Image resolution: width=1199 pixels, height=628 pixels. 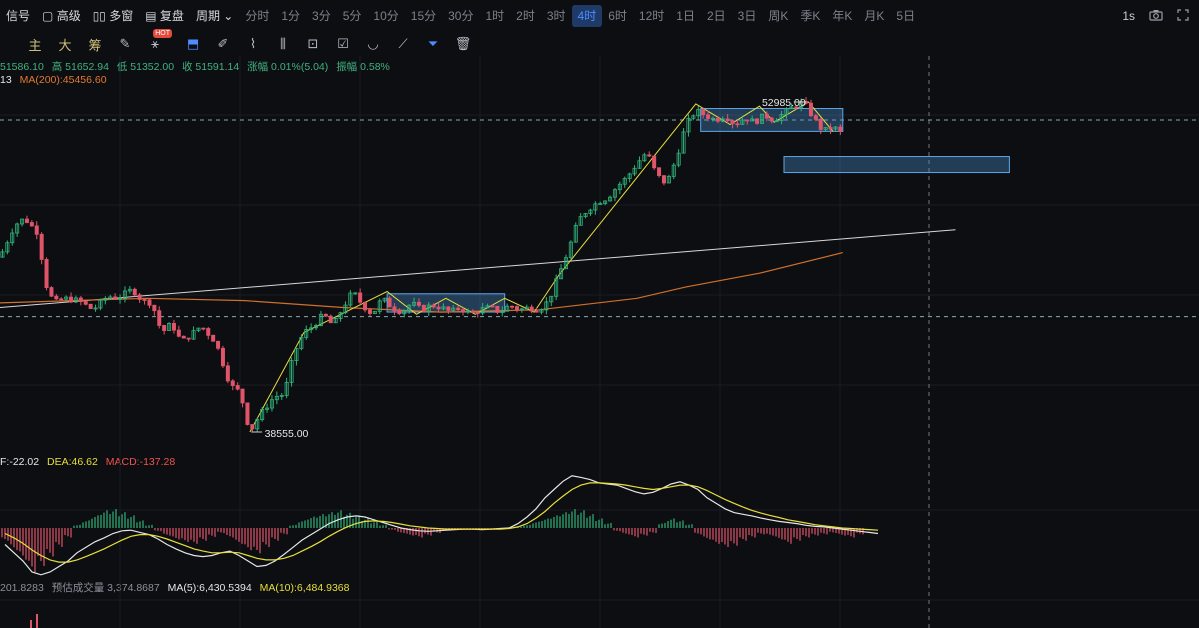 I want to click on close-value: 收 51591.14, so click(x=211, y=67).